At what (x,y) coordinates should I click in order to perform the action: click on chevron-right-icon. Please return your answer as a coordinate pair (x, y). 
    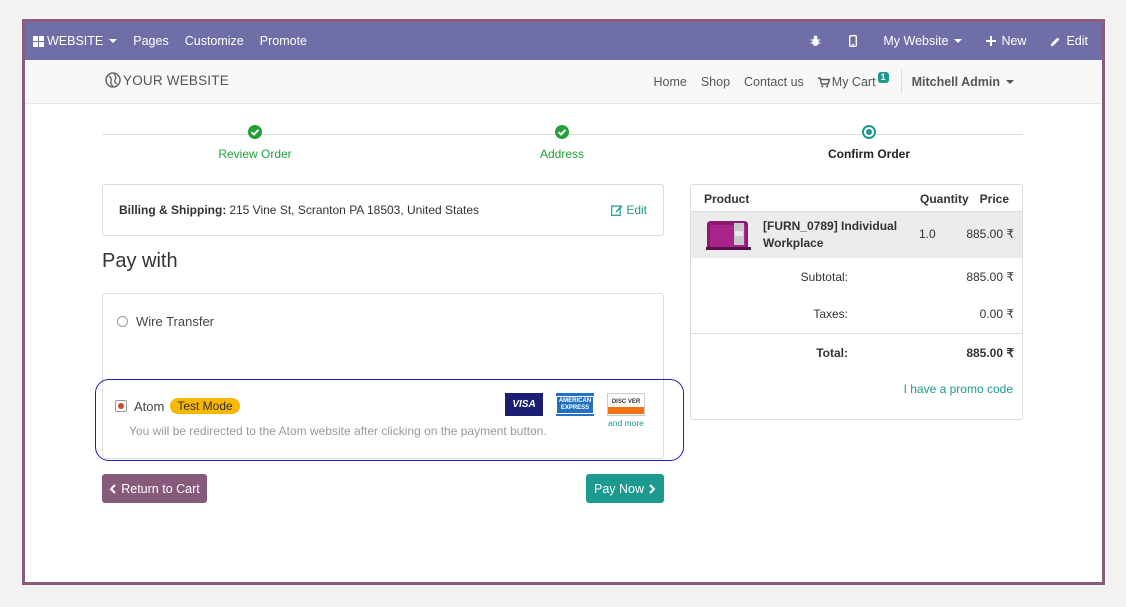
    Looking at the image, I should click on (652, 488).